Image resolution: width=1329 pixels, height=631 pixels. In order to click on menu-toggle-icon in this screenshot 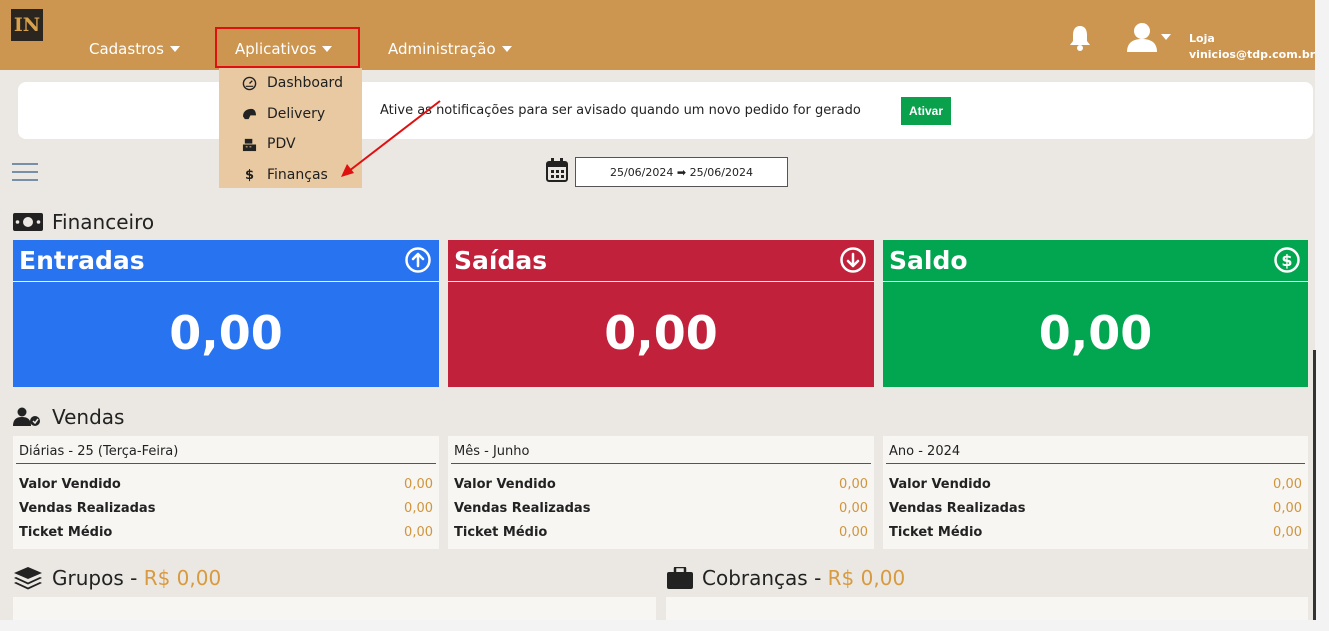, I will do `click(25, 172)`.